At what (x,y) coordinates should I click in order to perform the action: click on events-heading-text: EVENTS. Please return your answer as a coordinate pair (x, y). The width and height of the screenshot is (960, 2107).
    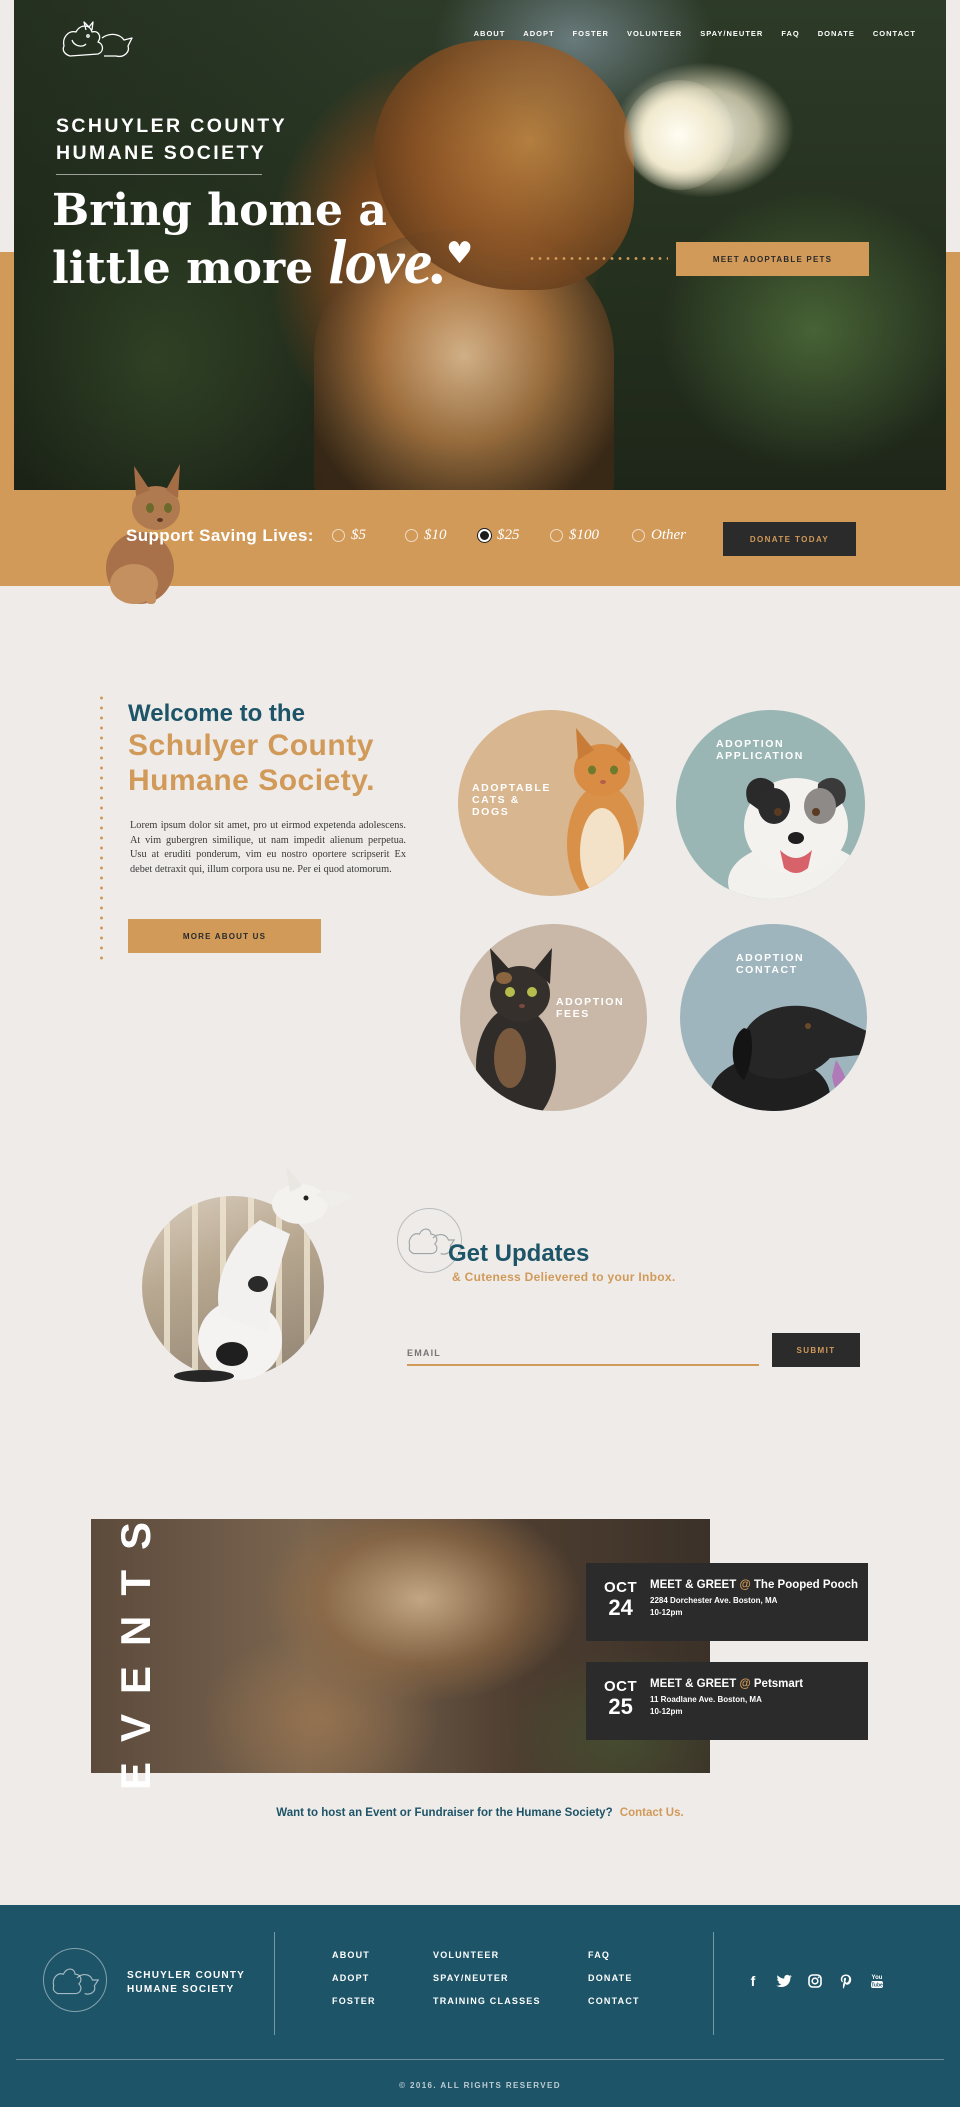
    Looking at the image, I should click on (135, 1646).